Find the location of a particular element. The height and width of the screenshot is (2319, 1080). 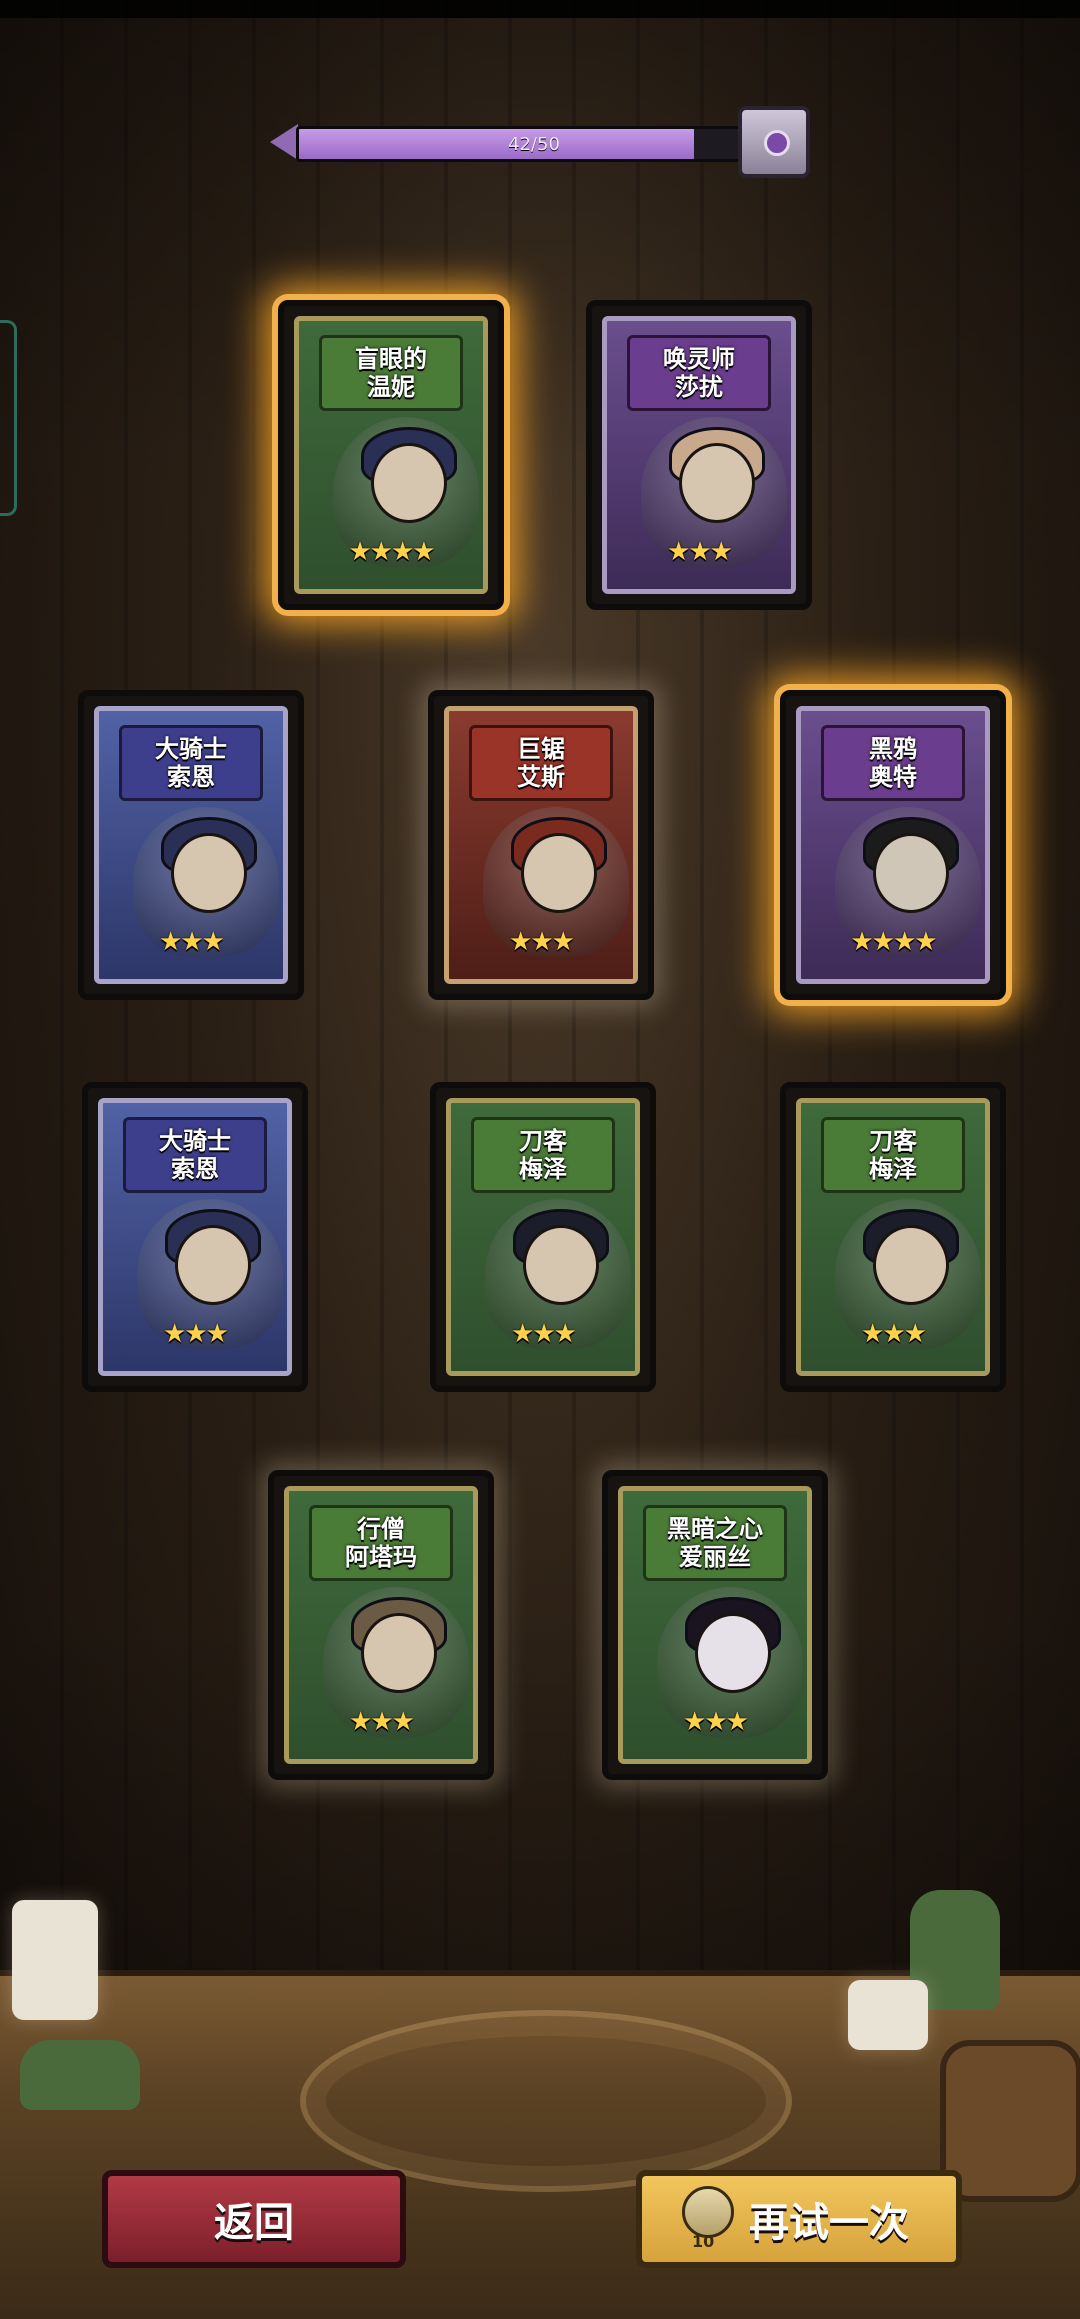

treasure-chest-icon is located at coordinates (774, 142).